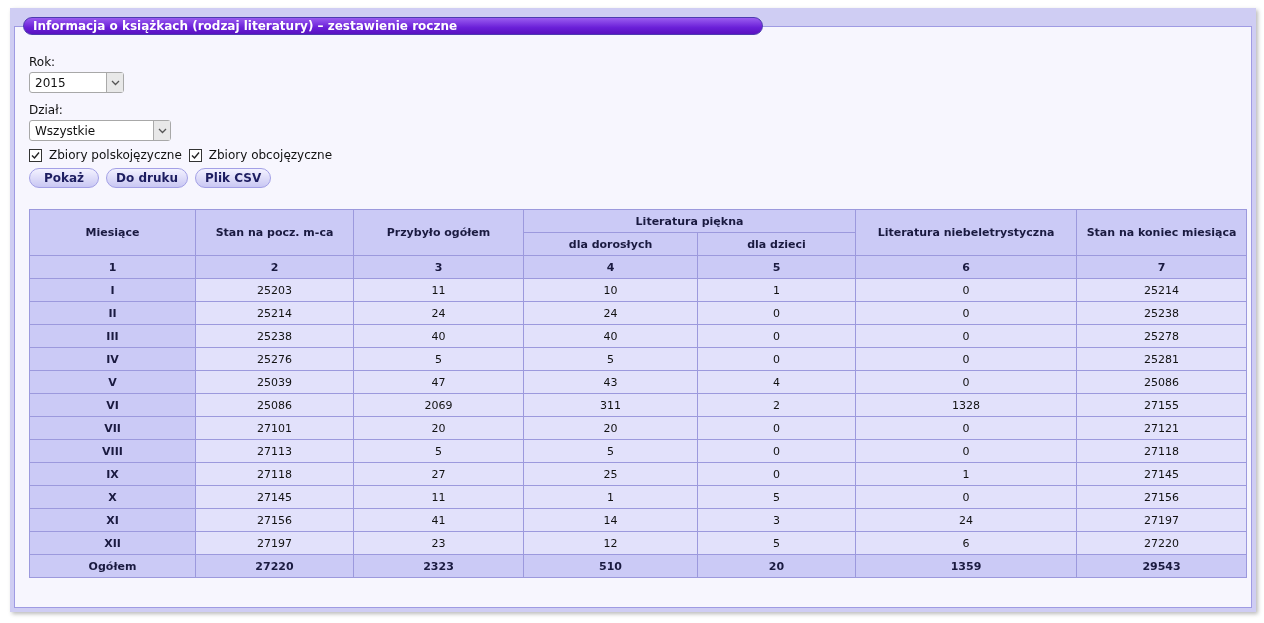  What do you see at coordinates (966, 405) in the screenshot?
I see `table-cell: 1328` at bounding box center [966, 405].